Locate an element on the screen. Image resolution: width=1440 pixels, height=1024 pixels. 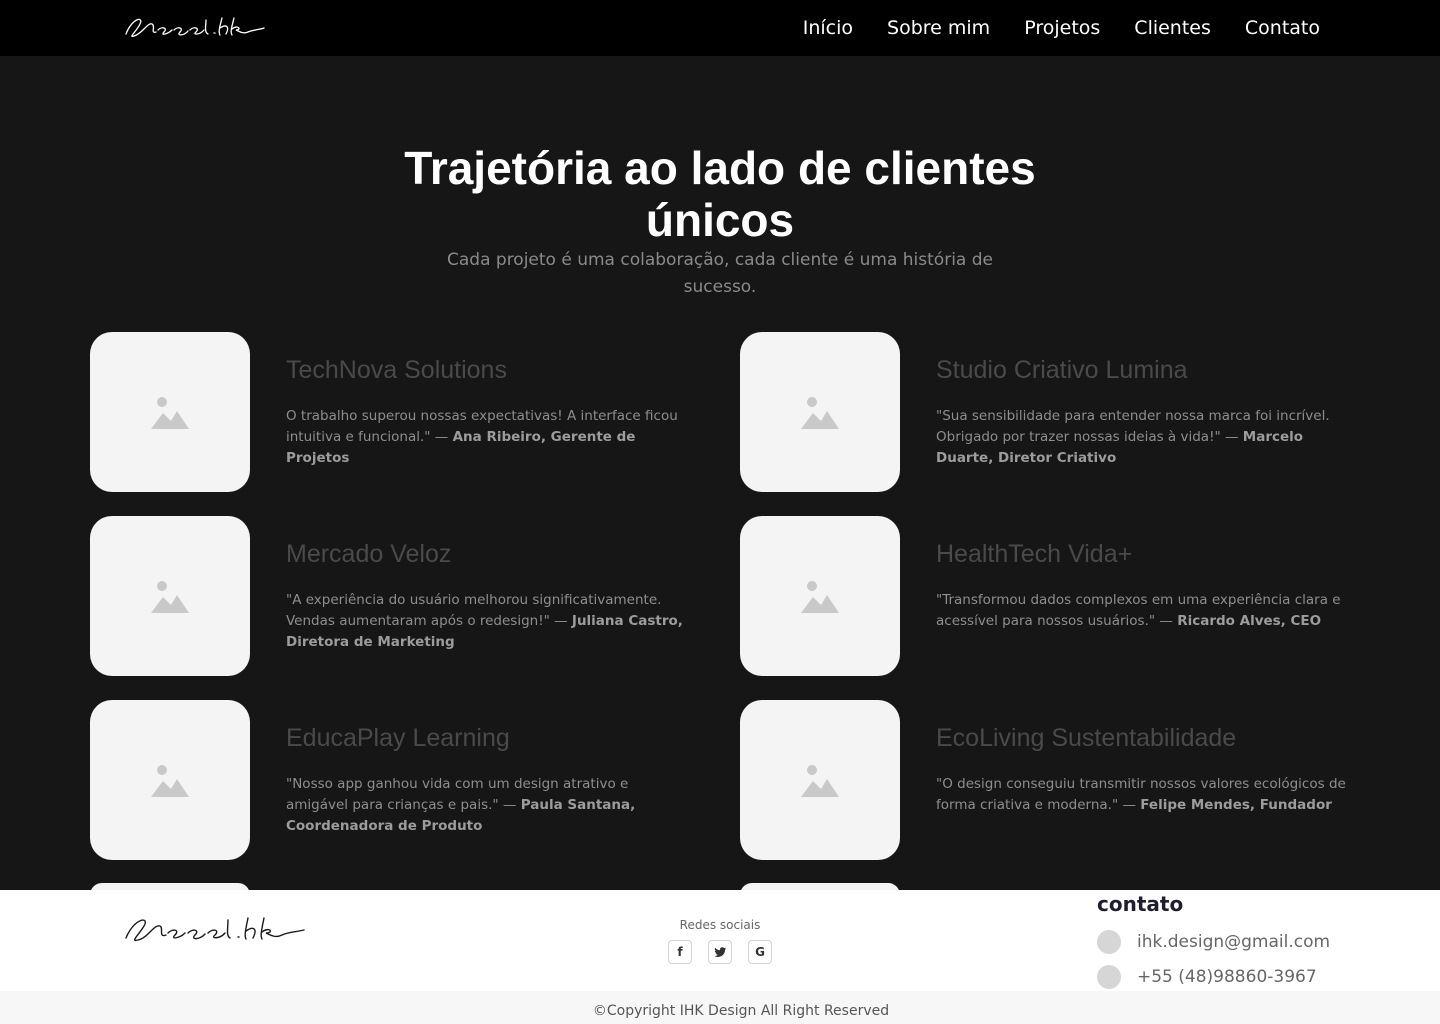
email-text: ihk.design@gmail.com is located at coordinates (1234, 942).